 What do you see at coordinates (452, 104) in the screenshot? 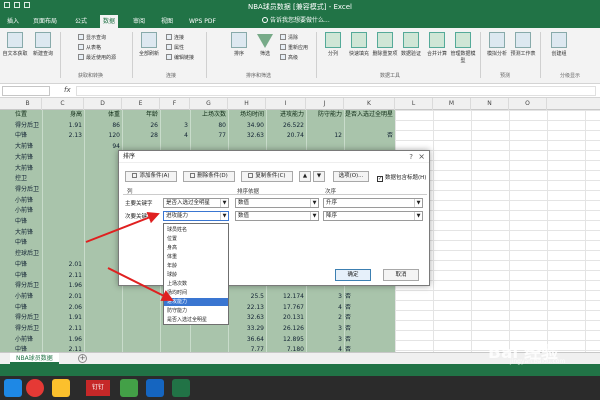
I see `column-header: M` at bounding box center [452, 104].